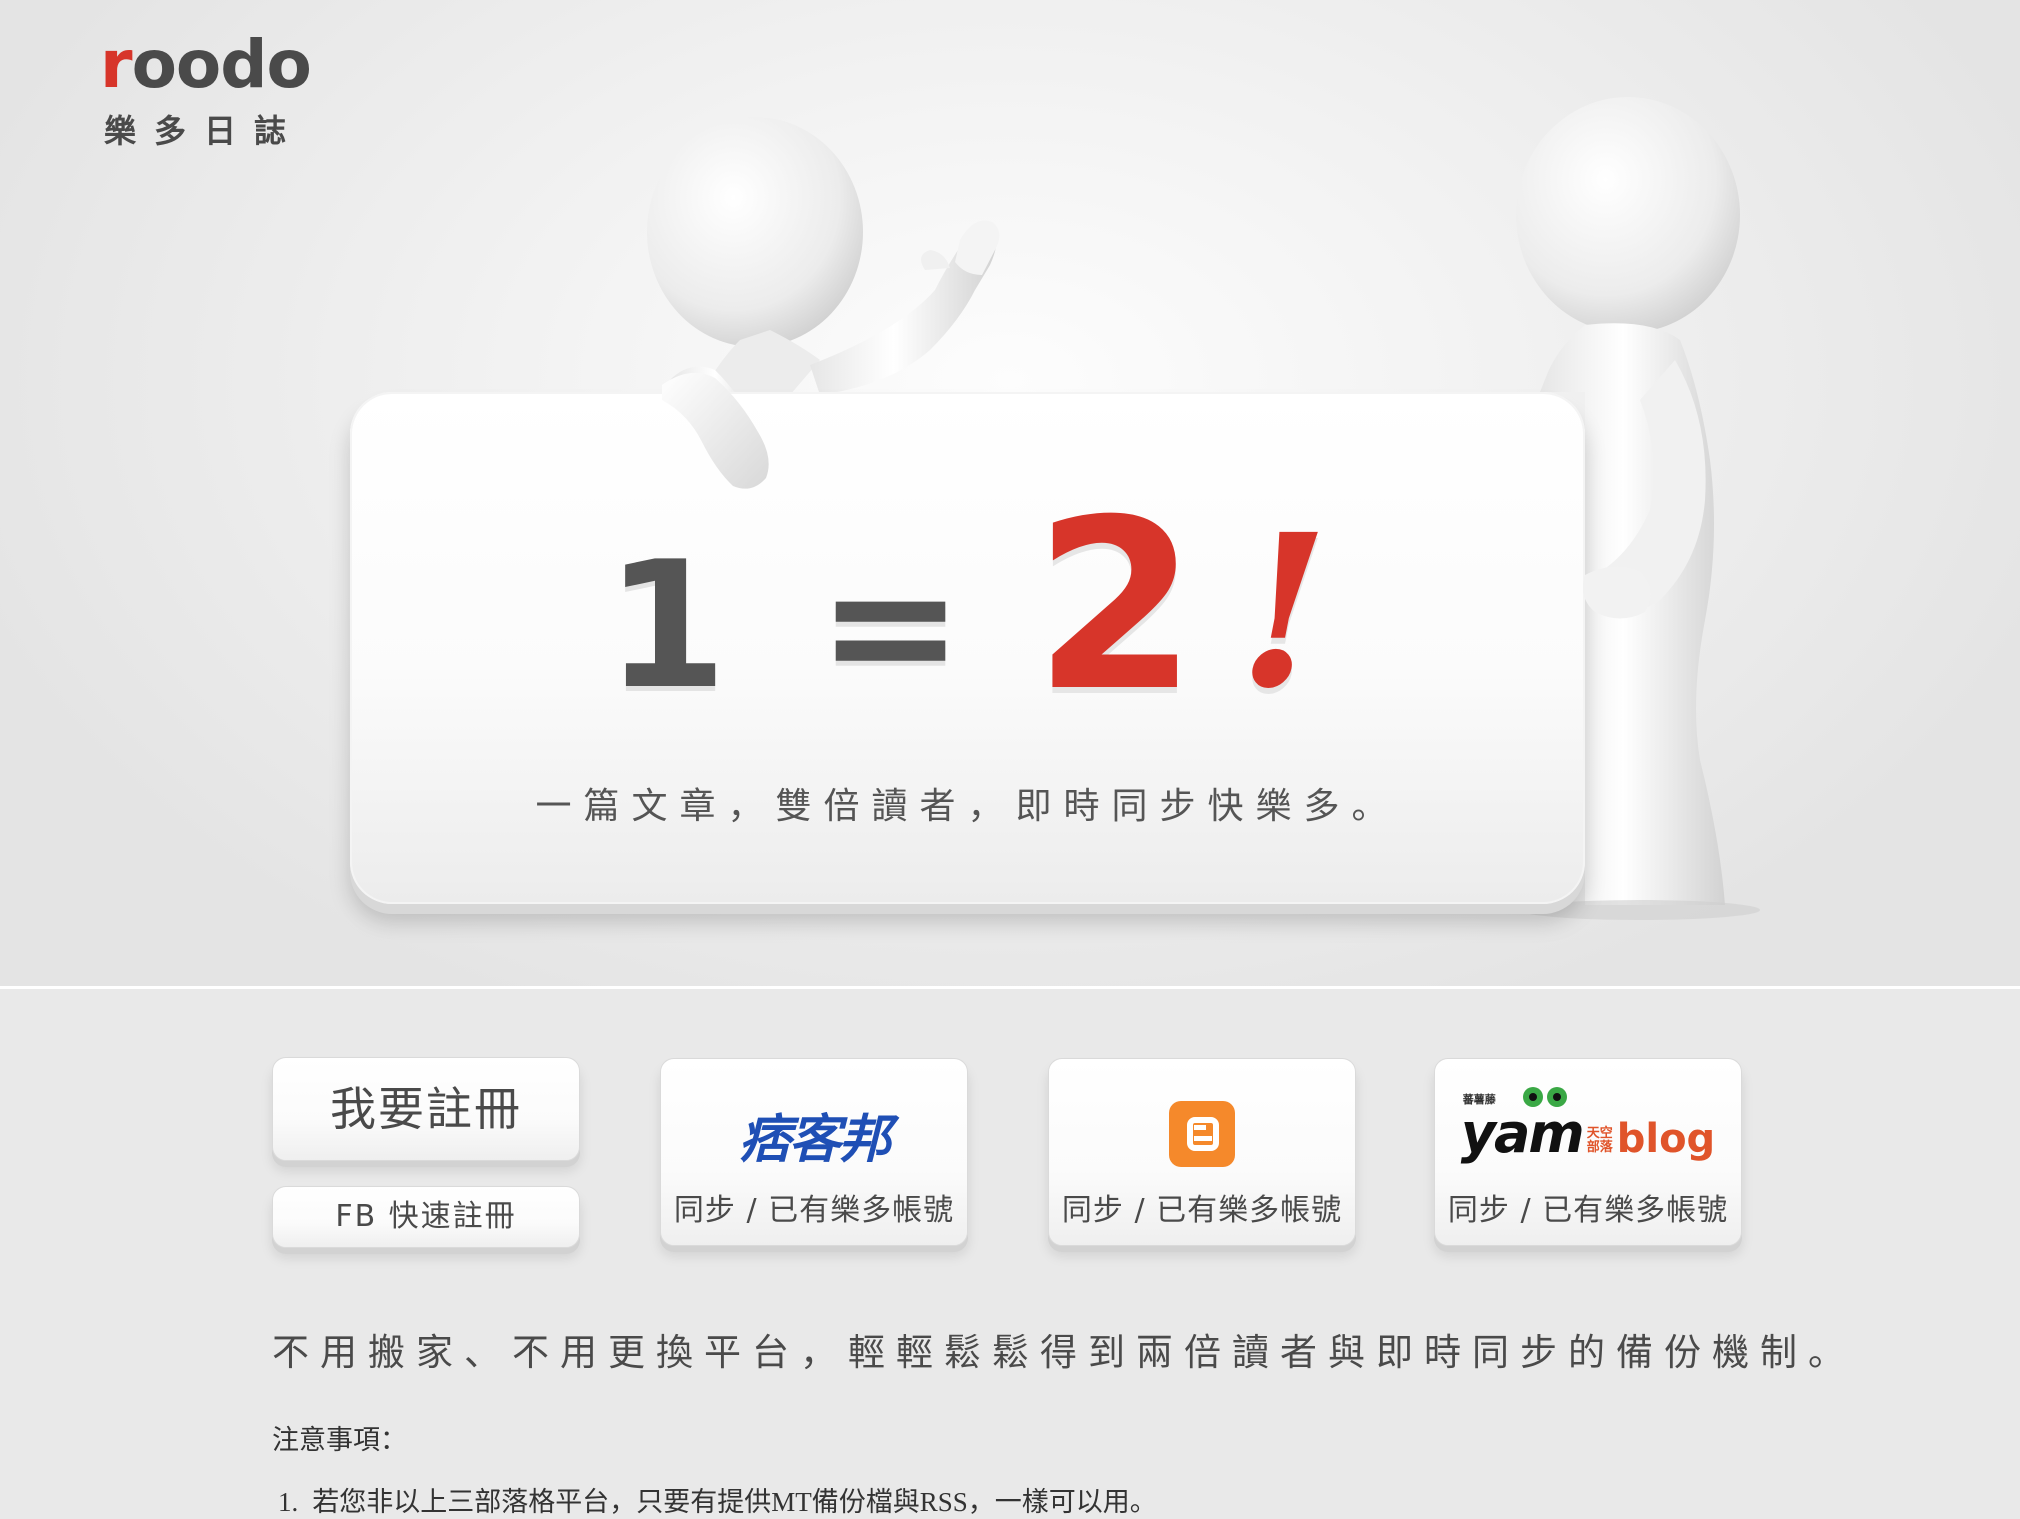 The width and height of the screenshot is (2020, 1519). I want to click on yam-logo: 蕃薯藤 yam 天空 部落 blog, so click(1588, 1133).